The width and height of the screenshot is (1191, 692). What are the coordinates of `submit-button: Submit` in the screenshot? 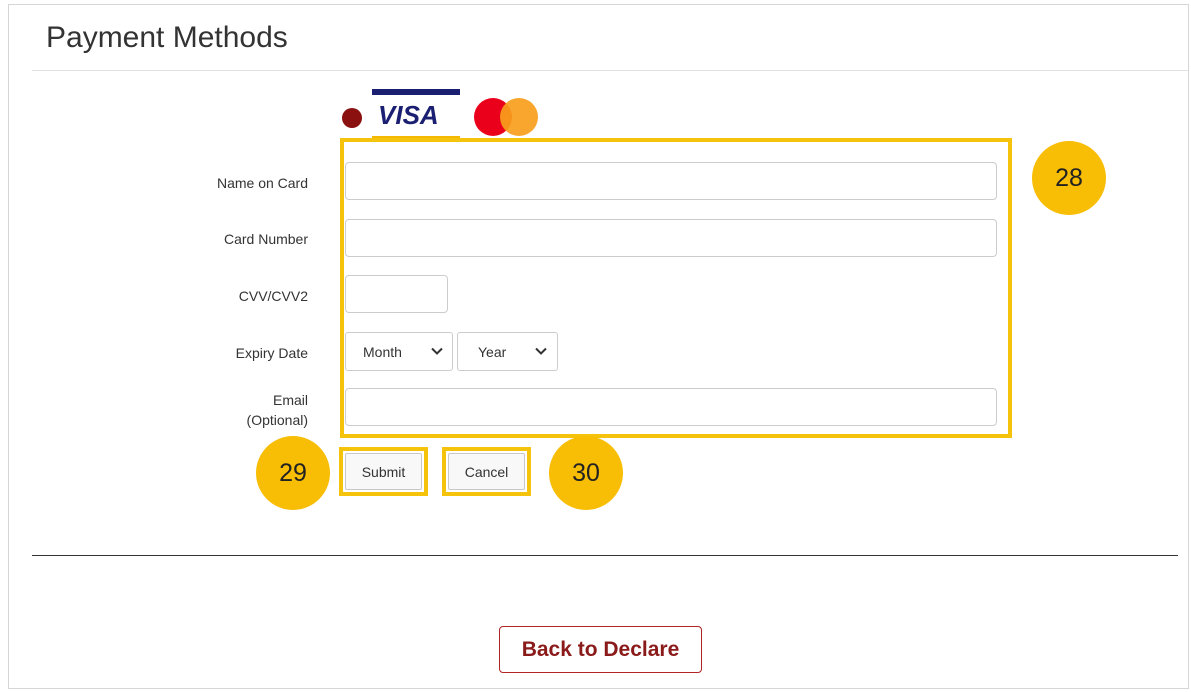 It's located at (383, 471).